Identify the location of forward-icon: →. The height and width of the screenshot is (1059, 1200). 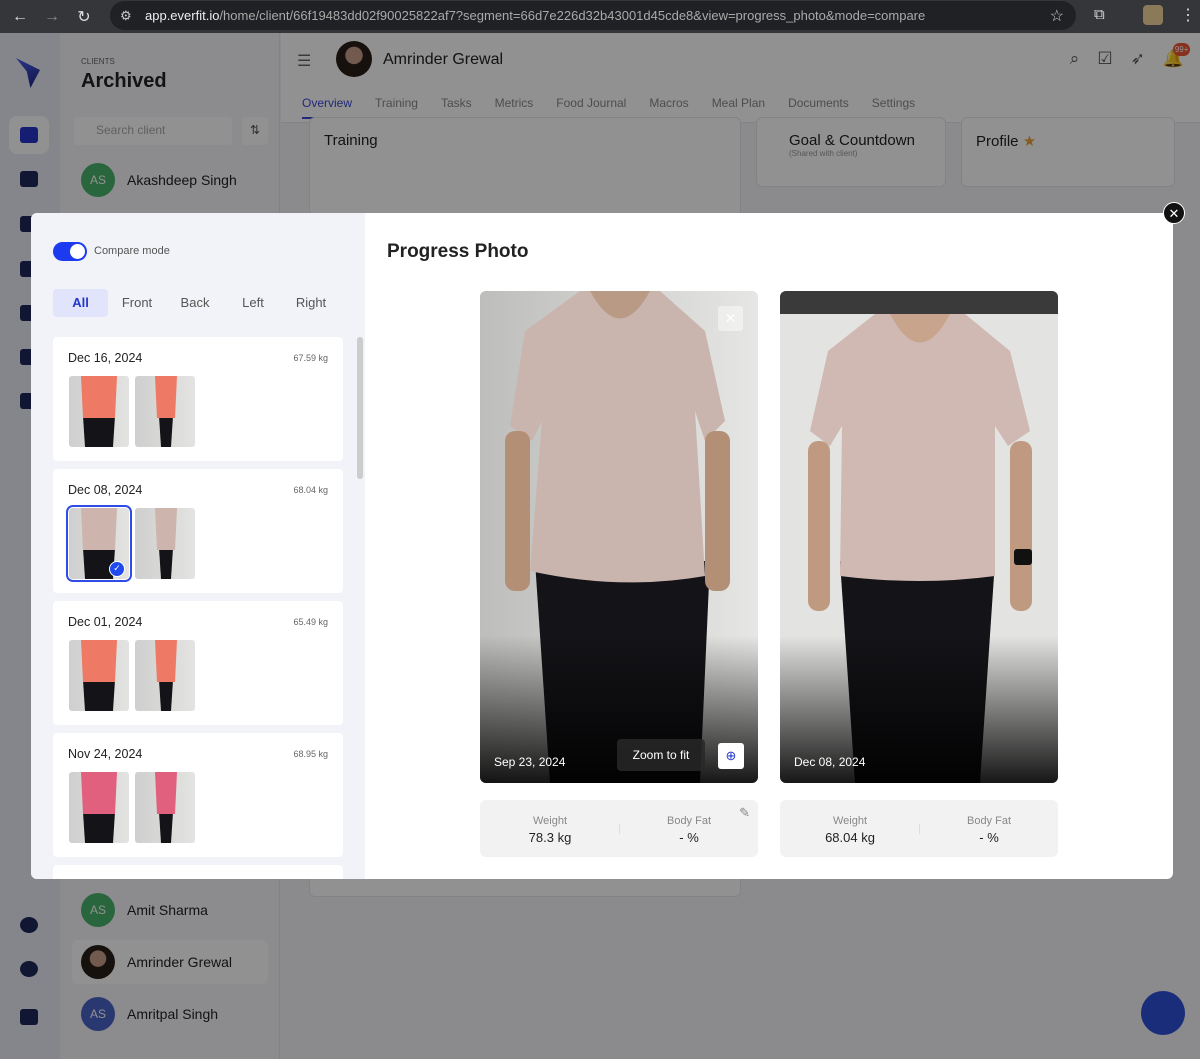
(52, 17).